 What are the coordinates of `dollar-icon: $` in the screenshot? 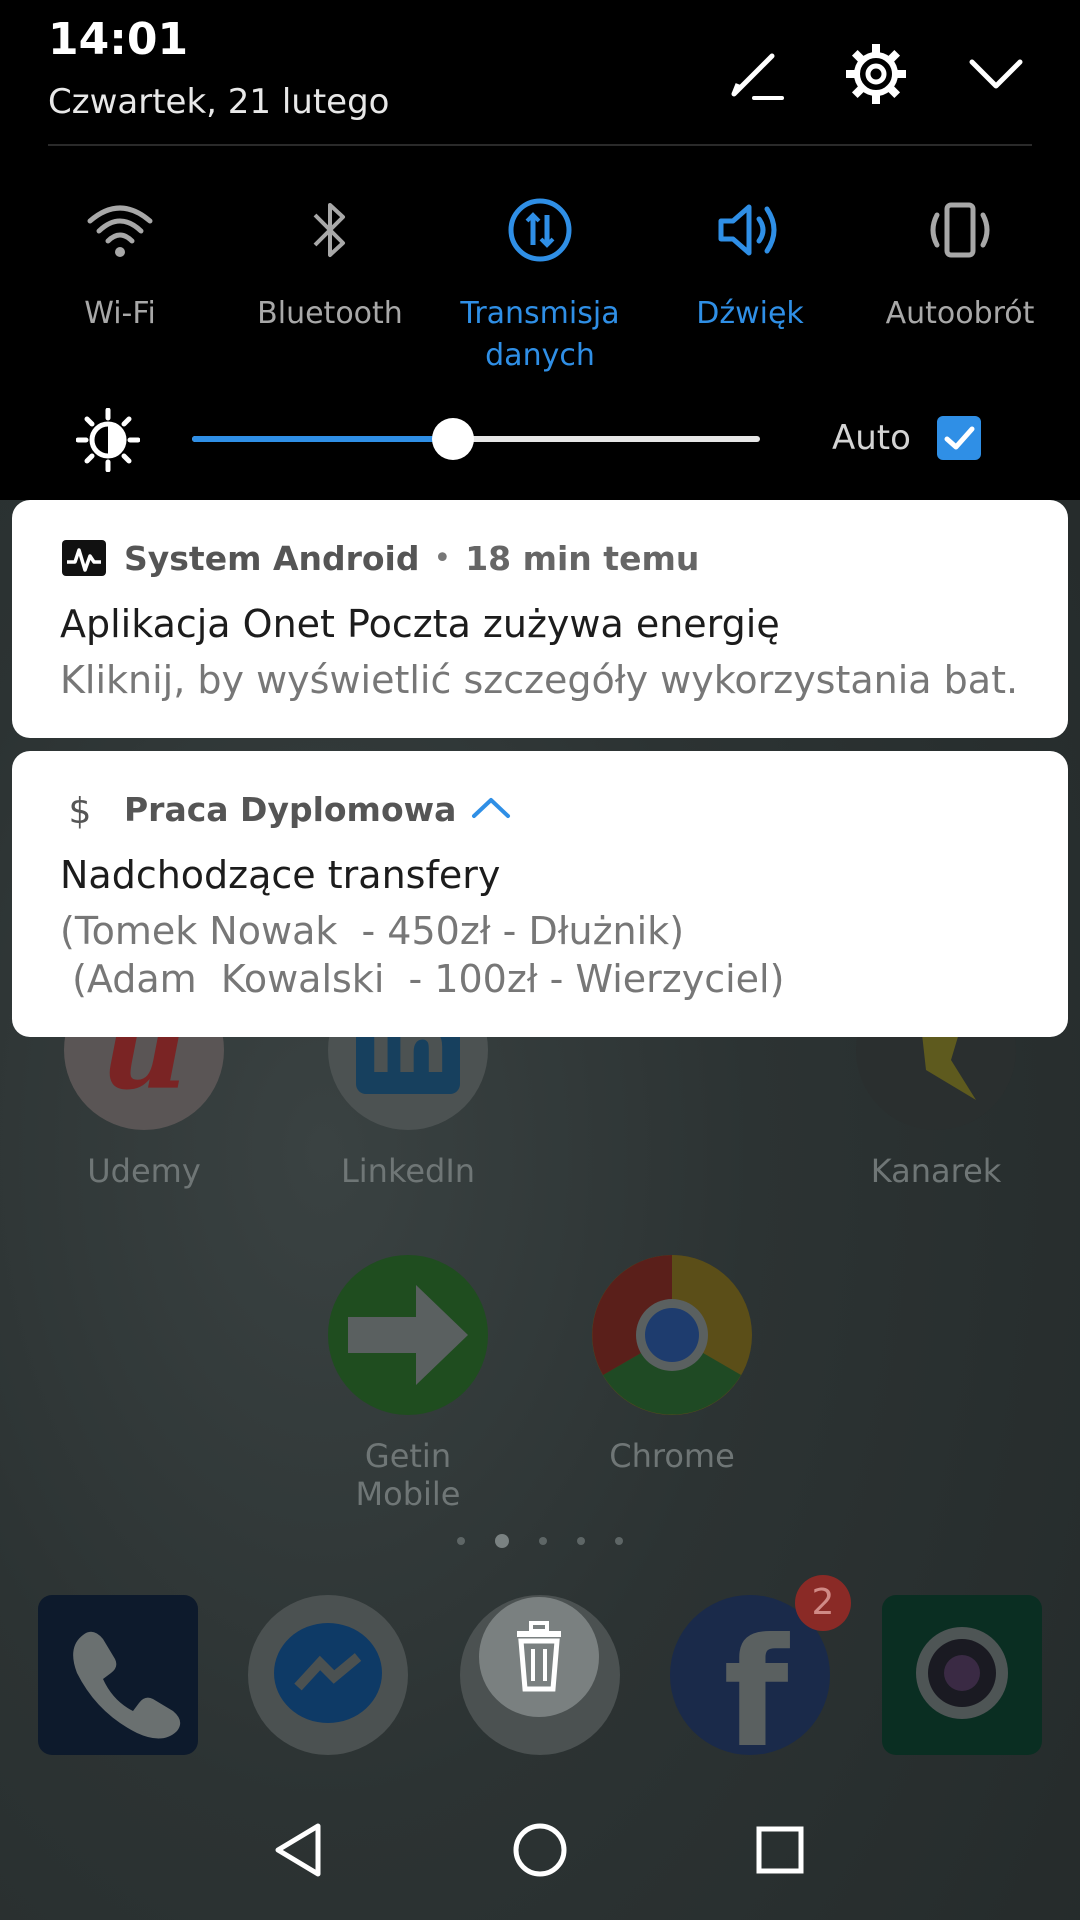 It's located at (80, 810).